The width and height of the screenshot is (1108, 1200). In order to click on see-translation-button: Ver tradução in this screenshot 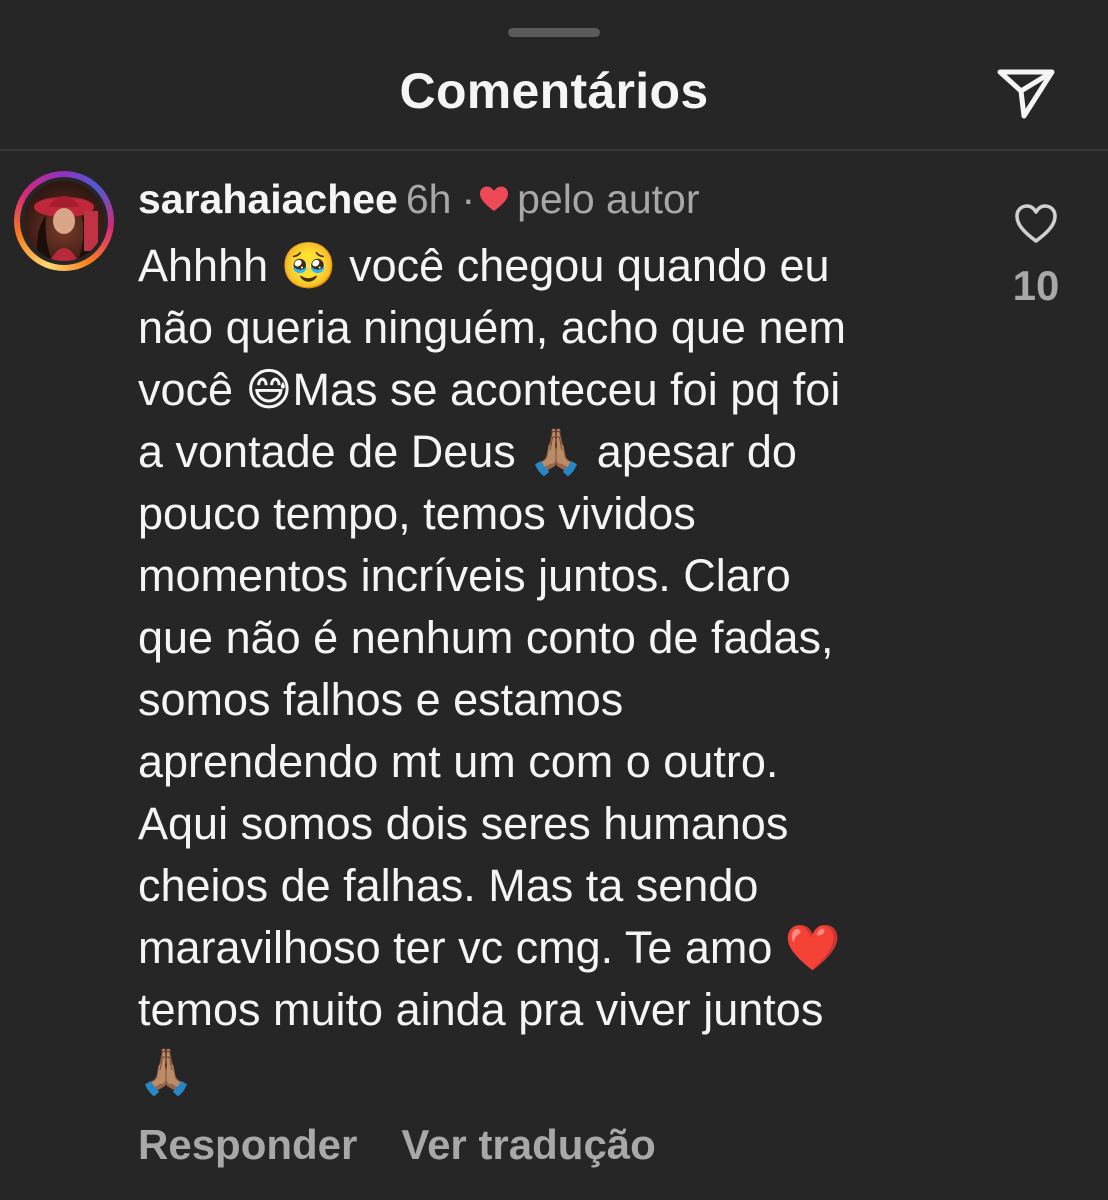, I will do `click(528, 1144)`.